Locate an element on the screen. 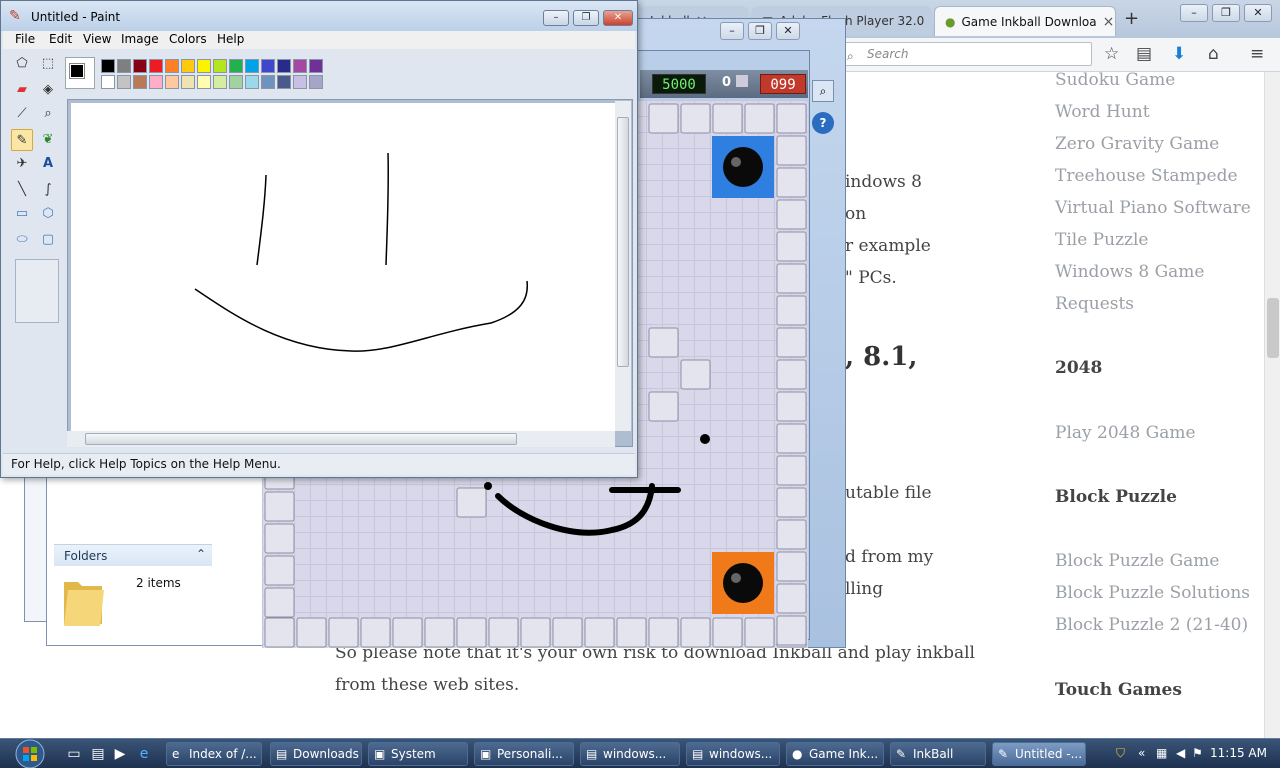  paint-title-bar: ✎ Untitled - Paint – ❐ ✕ is located at coordinates (319, 16).